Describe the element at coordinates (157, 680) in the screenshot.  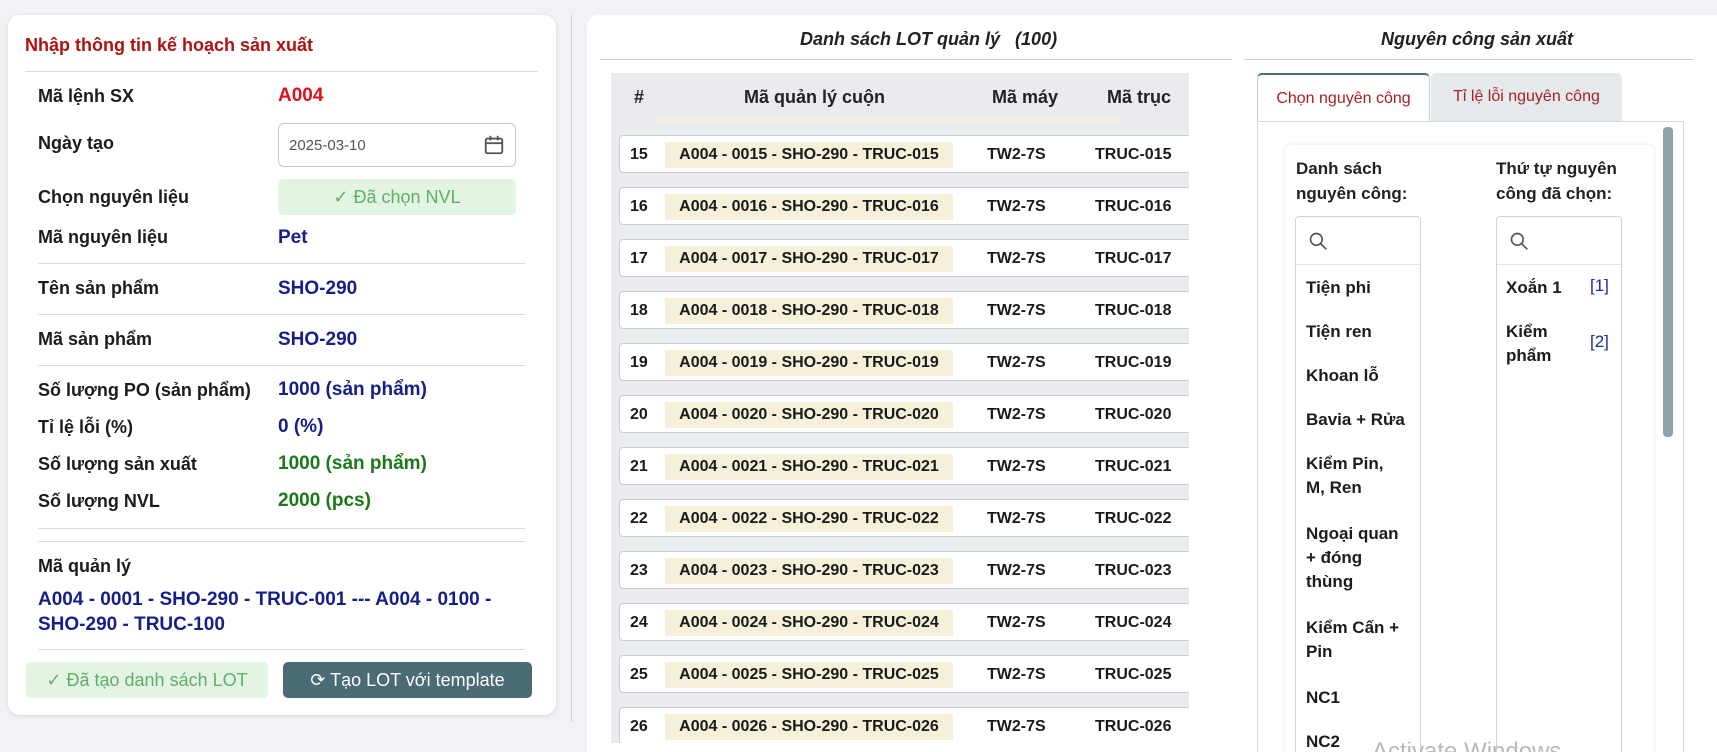
I see `lot-created-label: Đã tạo danh sách LOT` at that location.